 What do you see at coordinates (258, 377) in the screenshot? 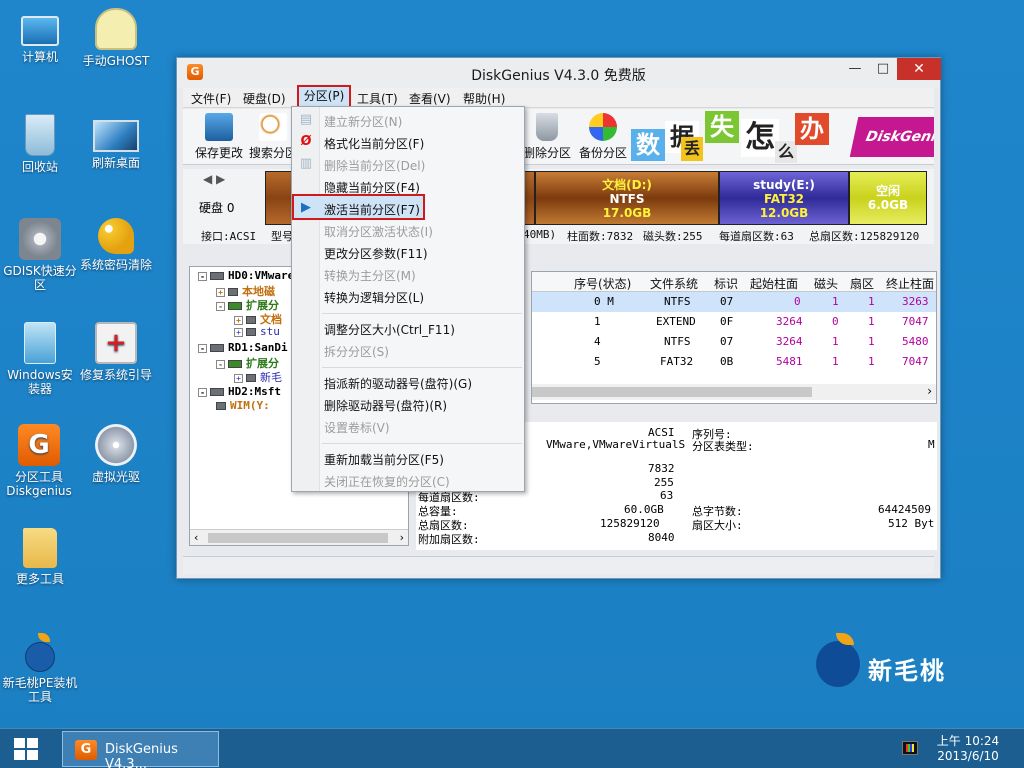
I see `tree-node-xinmao: + 新毛` at bounding box center [258, 377].